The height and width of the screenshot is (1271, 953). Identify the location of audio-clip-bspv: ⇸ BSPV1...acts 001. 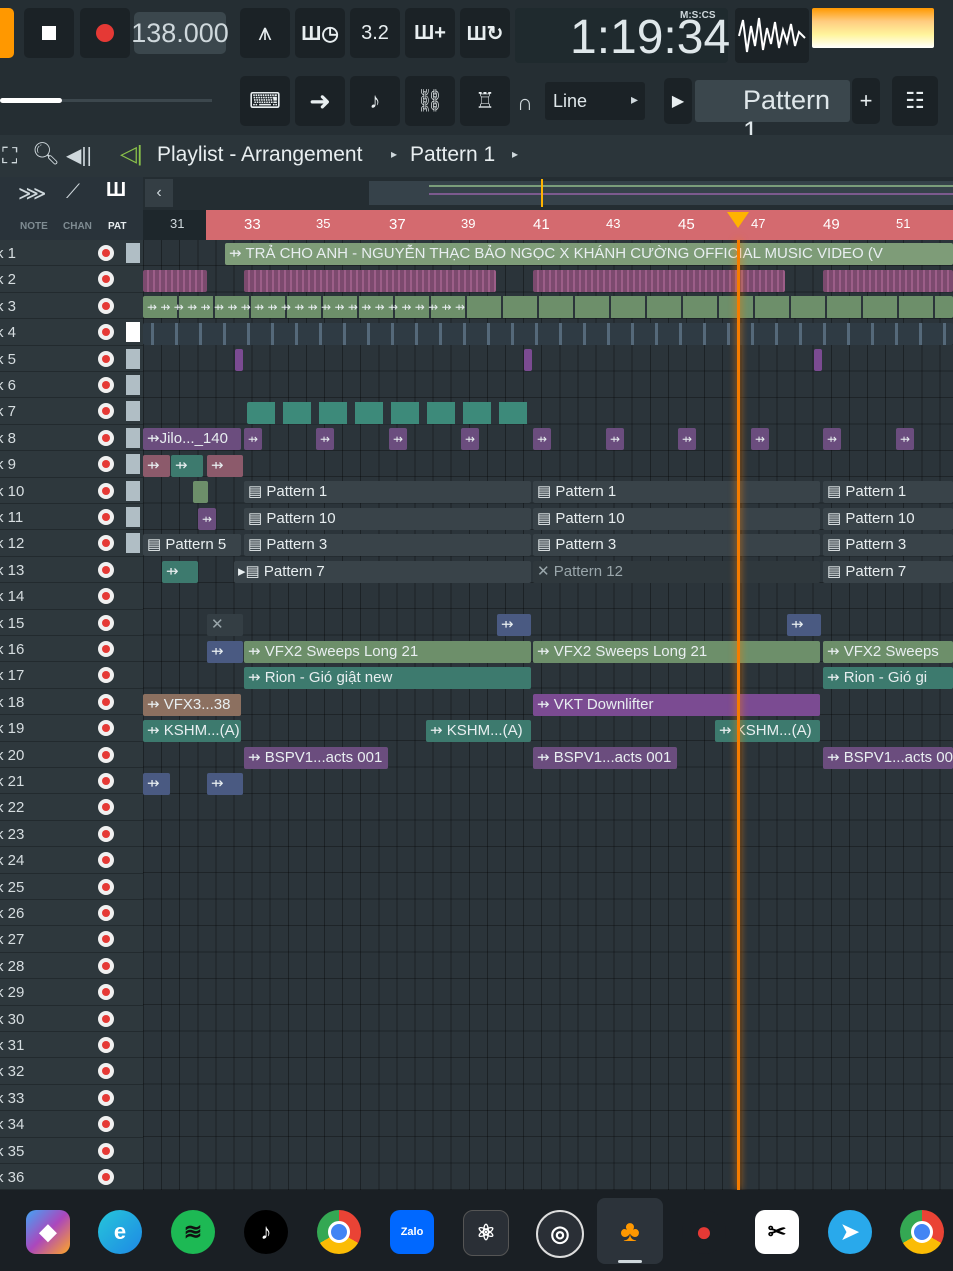
(316, 758).